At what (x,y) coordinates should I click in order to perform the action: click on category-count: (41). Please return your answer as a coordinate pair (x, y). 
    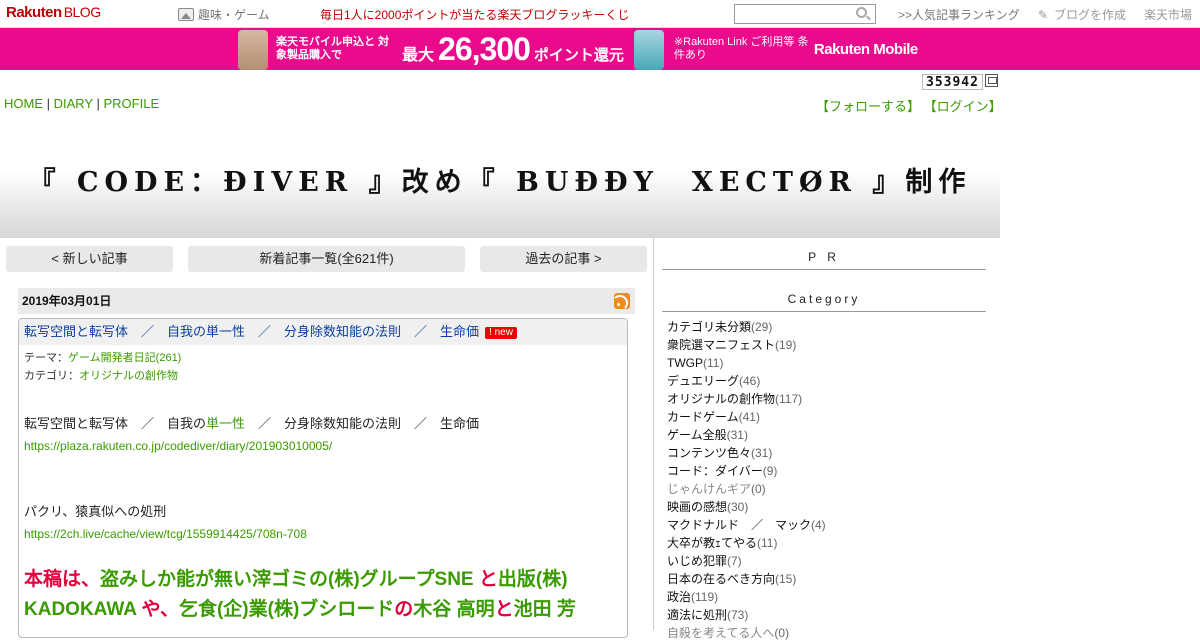
    Looking at the image, I should click on (749, 417).